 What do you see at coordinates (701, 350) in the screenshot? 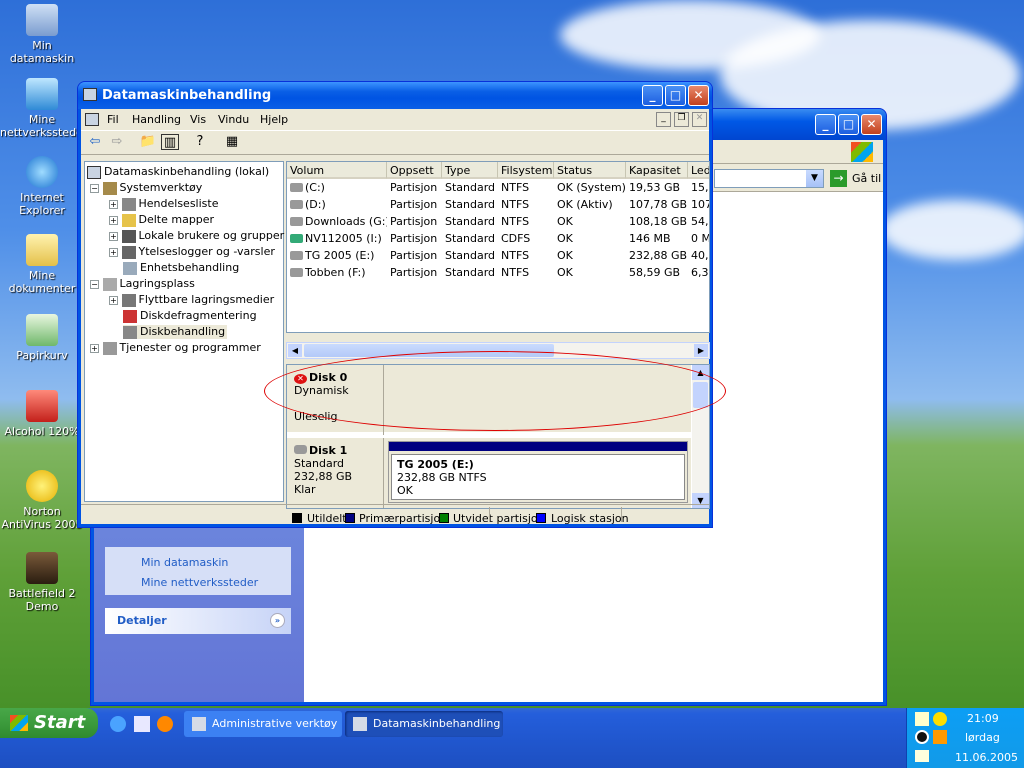
I see `scroll-right-icon: ▶` at bounding box center [701, 350].